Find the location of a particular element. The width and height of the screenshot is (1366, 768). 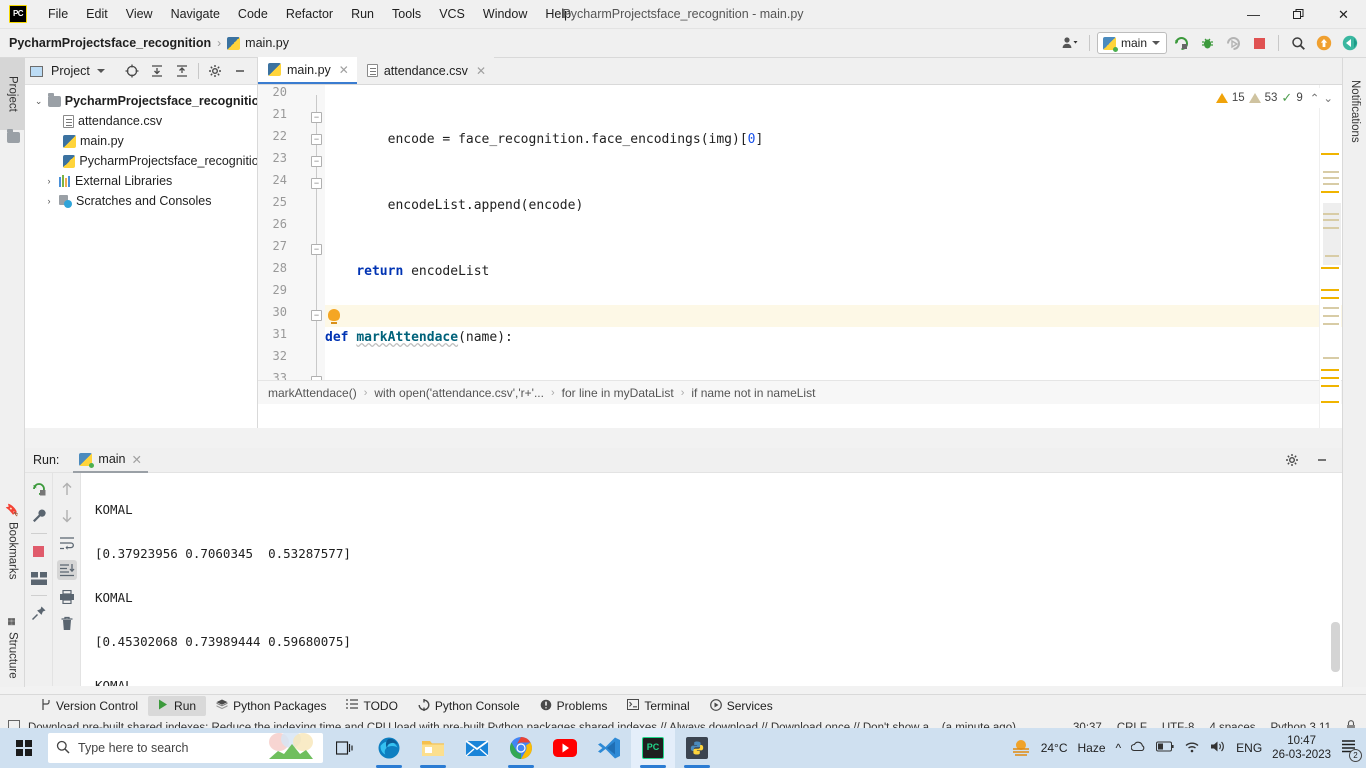

menu-window: Window is located at coordinates (505, 14).